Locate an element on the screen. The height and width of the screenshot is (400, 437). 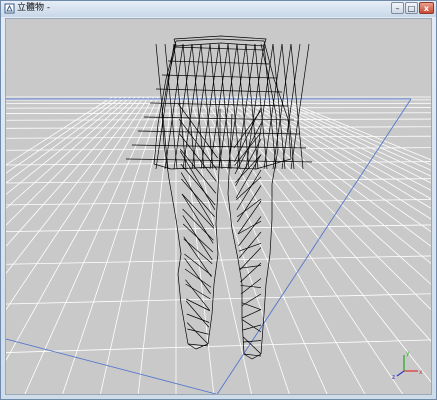
app-icon is located at coordinates (9, 8).